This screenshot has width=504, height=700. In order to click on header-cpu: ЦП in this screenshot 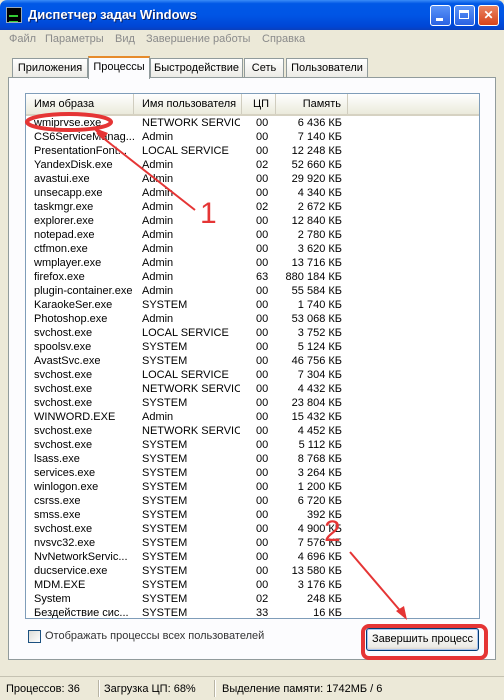, I will do `click(259, 104)`.